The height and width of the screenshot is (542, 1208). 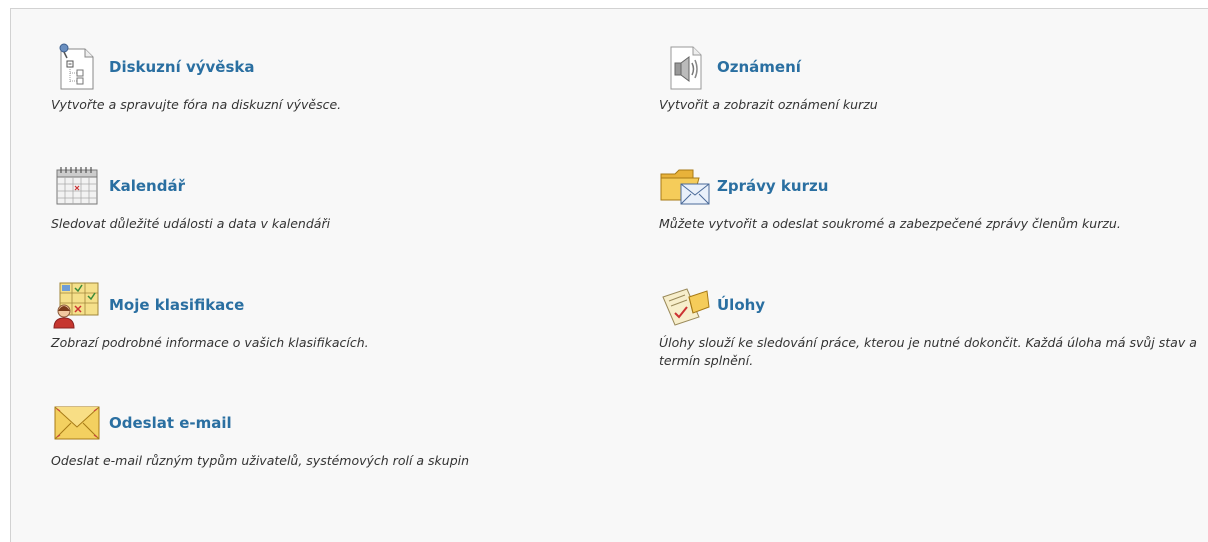 What do you see at coordinates (170, 423) in the screenshot?
I see `tool-title-link: Odeslat e-mail` at bounding box center [170, 423].